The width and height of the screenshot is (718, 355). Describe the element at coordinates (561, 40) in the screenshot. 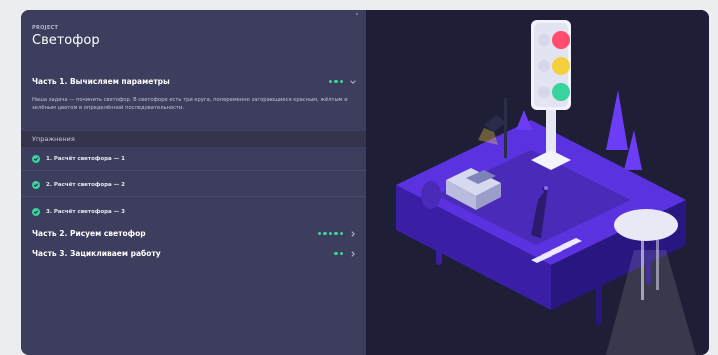

I see `red-light-icon` at that location.